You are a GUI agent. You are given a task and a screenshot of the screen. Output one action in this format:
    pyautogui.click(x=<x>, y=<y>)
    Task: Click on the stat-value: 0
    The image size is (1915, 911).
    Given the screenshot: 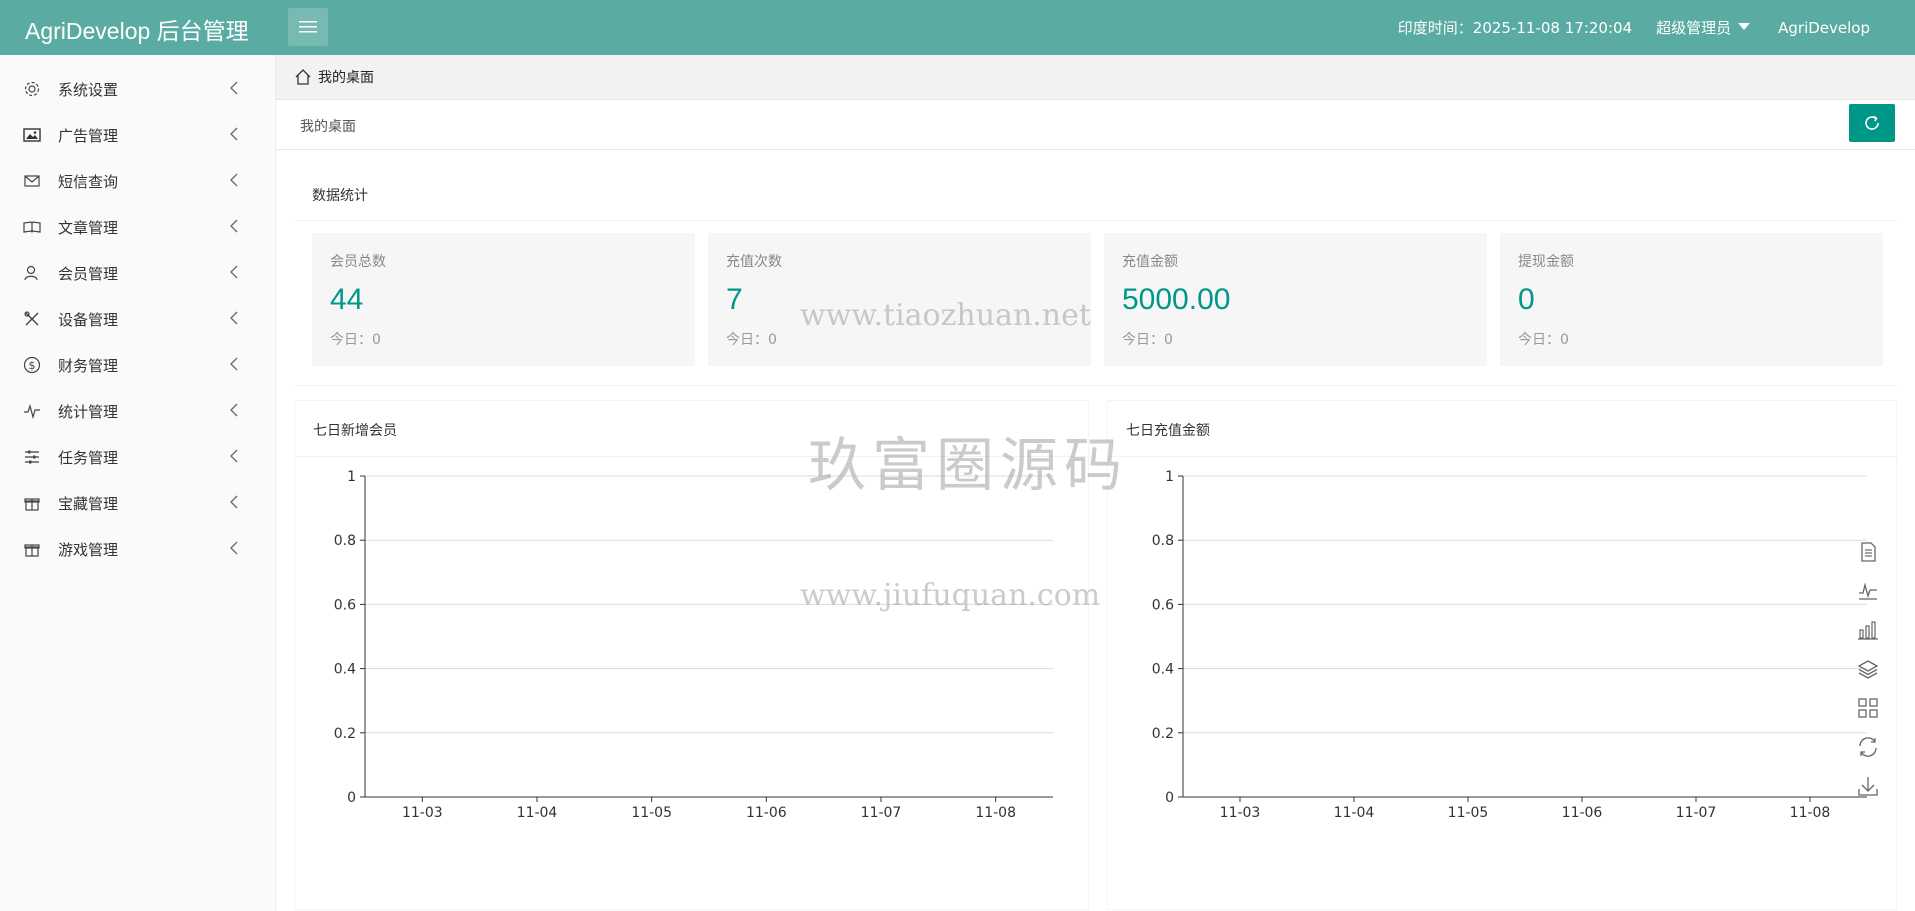 What is the action you would take?
    pyautogui.click(x=1526, y=299)
    